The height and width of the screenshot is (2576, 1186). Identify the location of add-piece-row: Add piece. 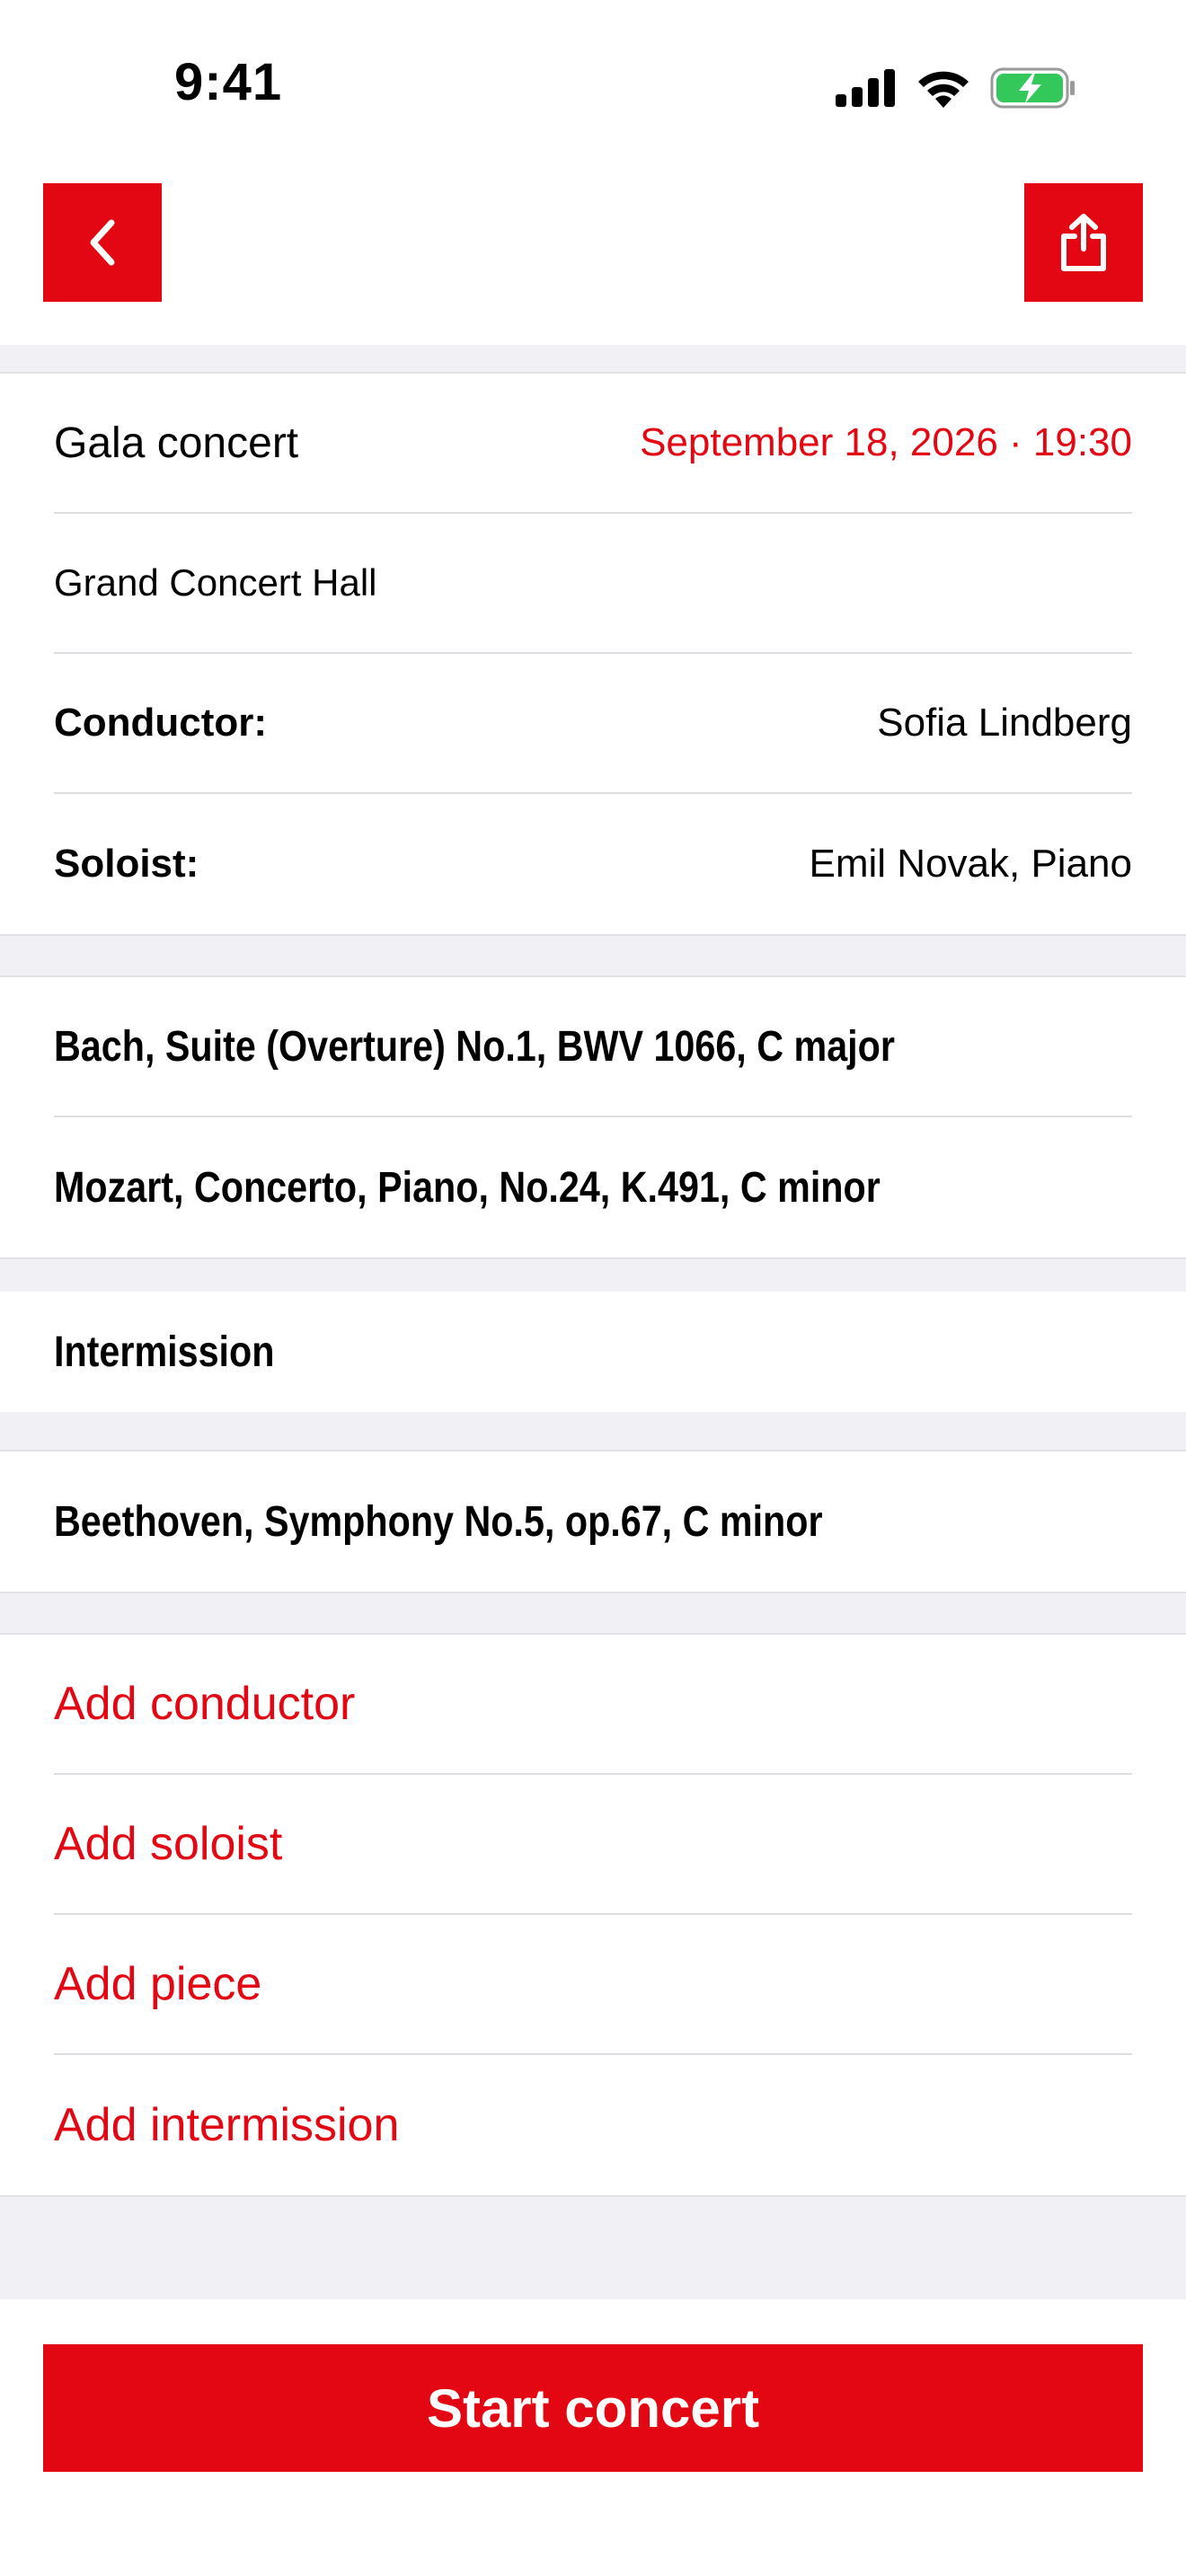
(593, 1985).